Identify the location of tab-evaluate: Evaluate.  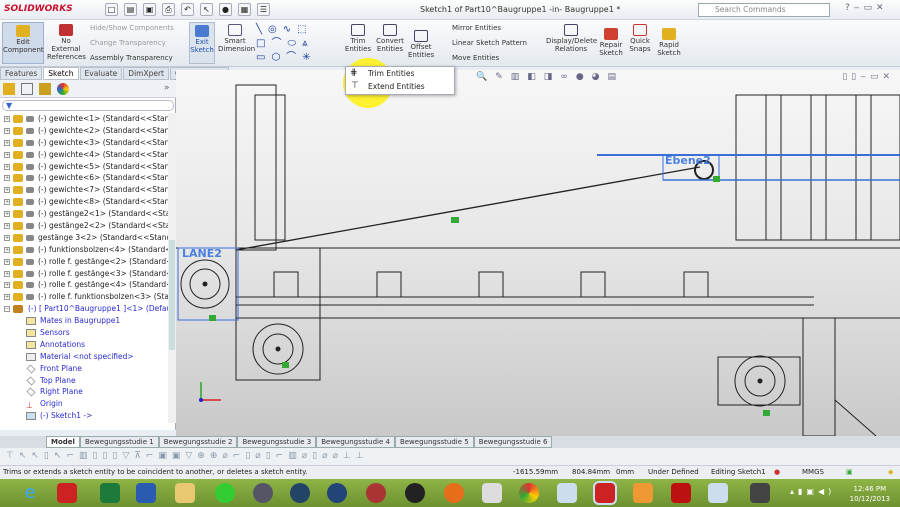
(101, 73).